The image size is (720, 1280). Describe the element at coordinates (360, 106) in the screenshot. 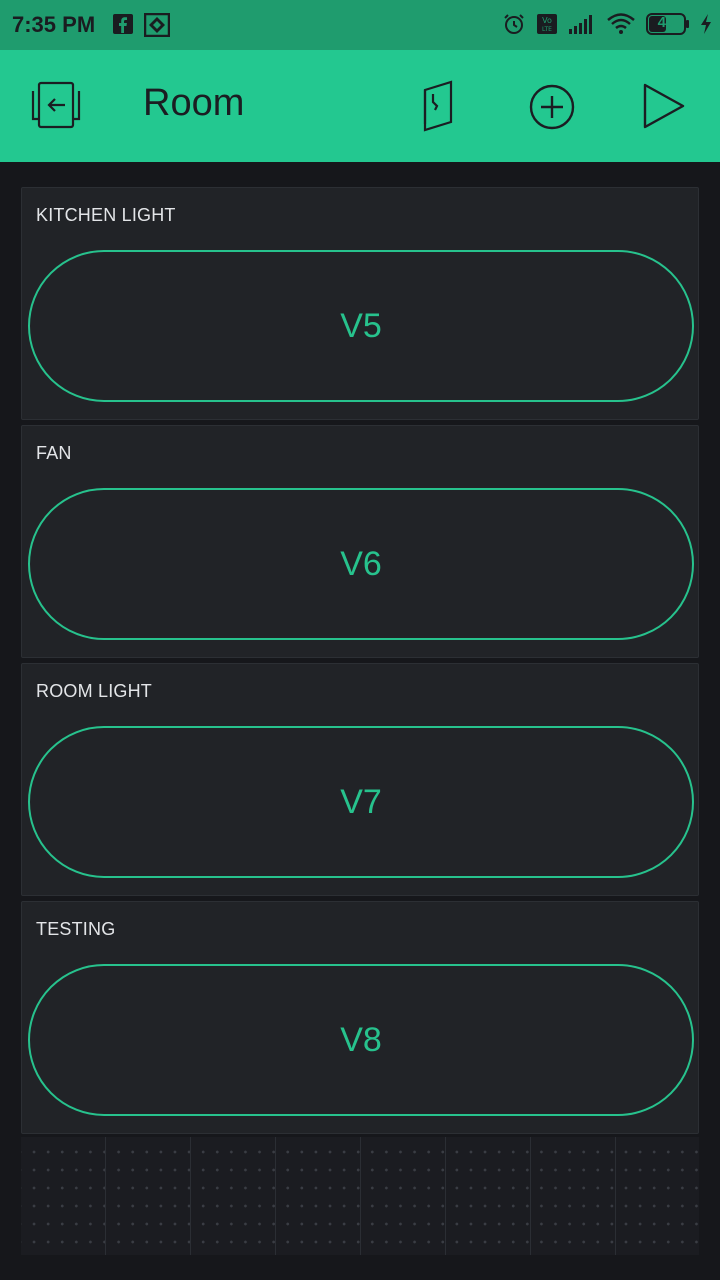

I see `app-bar` at that location.